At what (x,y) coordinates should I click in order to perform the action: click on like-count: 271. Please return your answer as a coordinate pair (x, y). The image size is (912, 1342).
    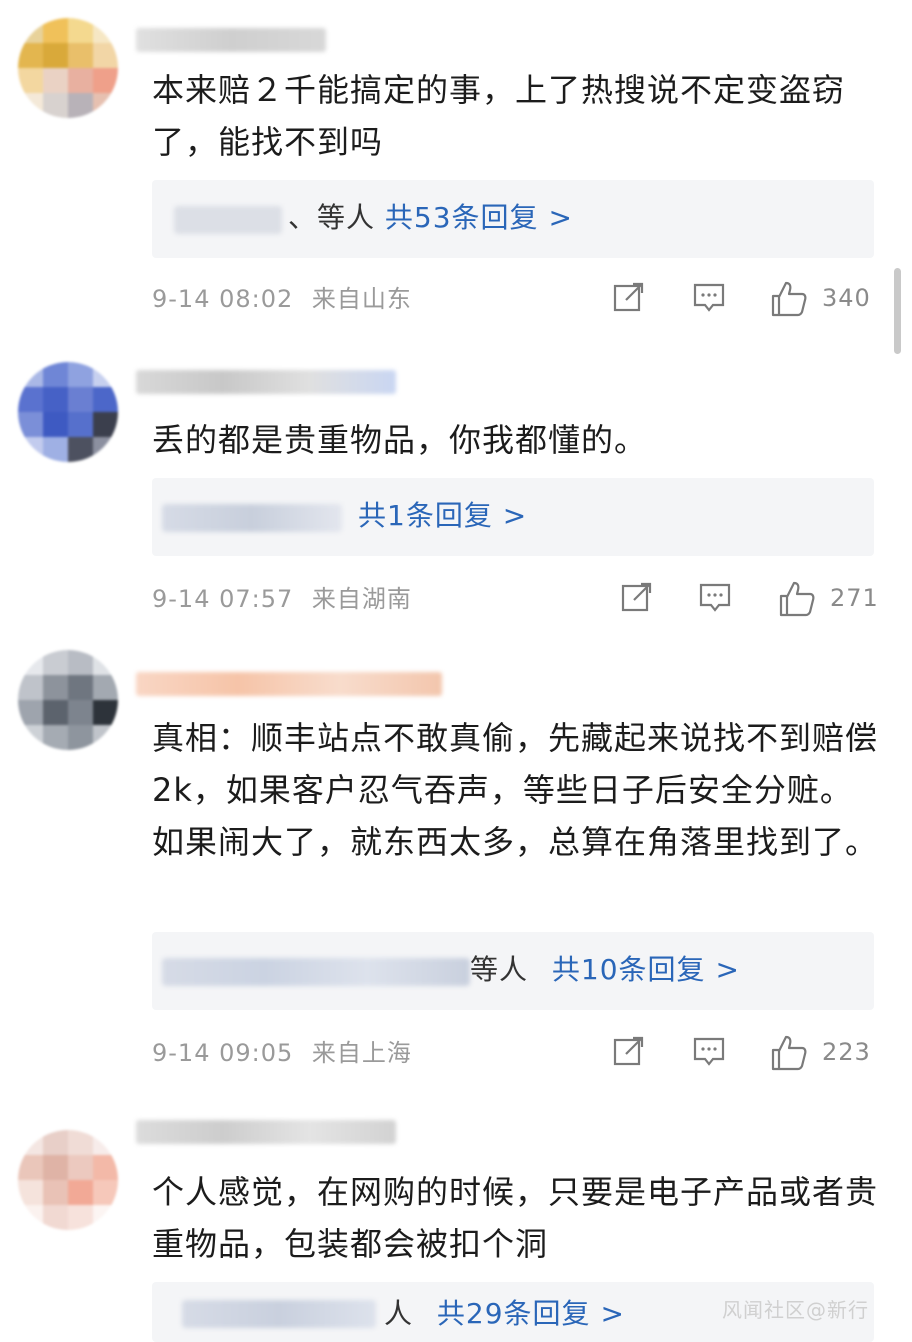
    Looking at the image, I should click on (854, 598).